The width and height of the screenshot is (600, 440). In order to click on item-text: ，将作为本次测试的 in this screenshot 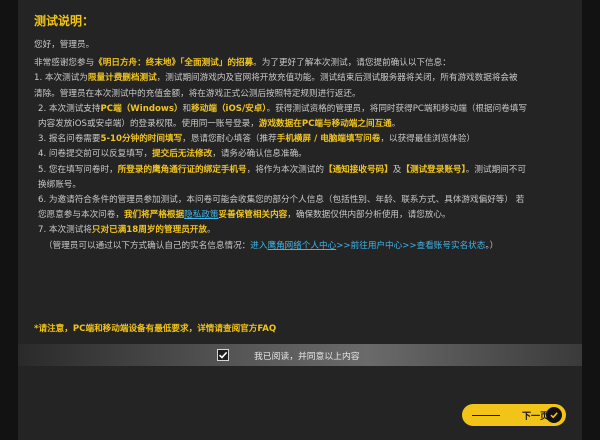, I will do `click(285, 169)`.